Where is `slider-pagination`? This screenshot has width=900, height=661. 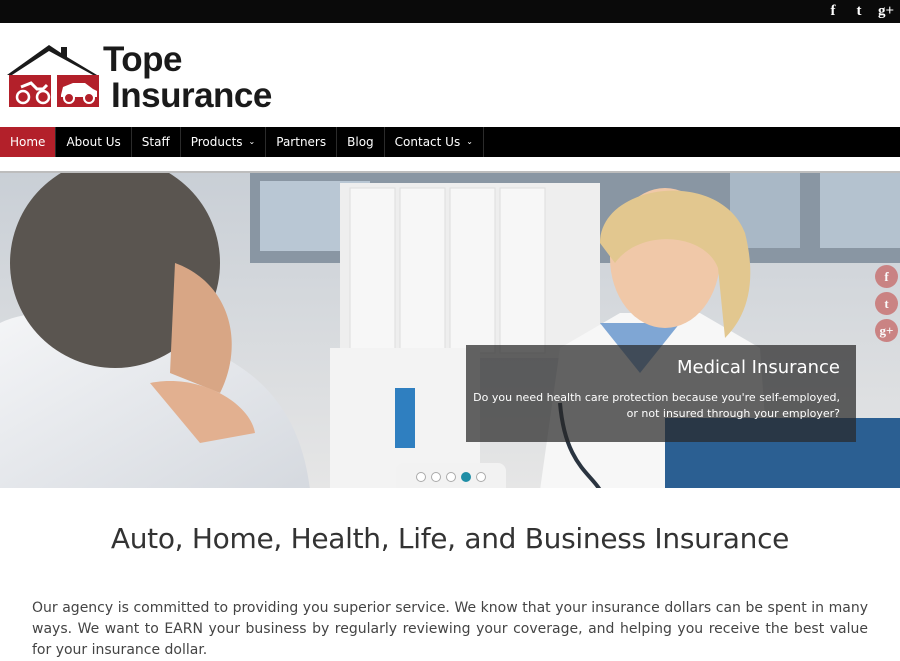 slider-pagination is located at coordinates (451, 475).